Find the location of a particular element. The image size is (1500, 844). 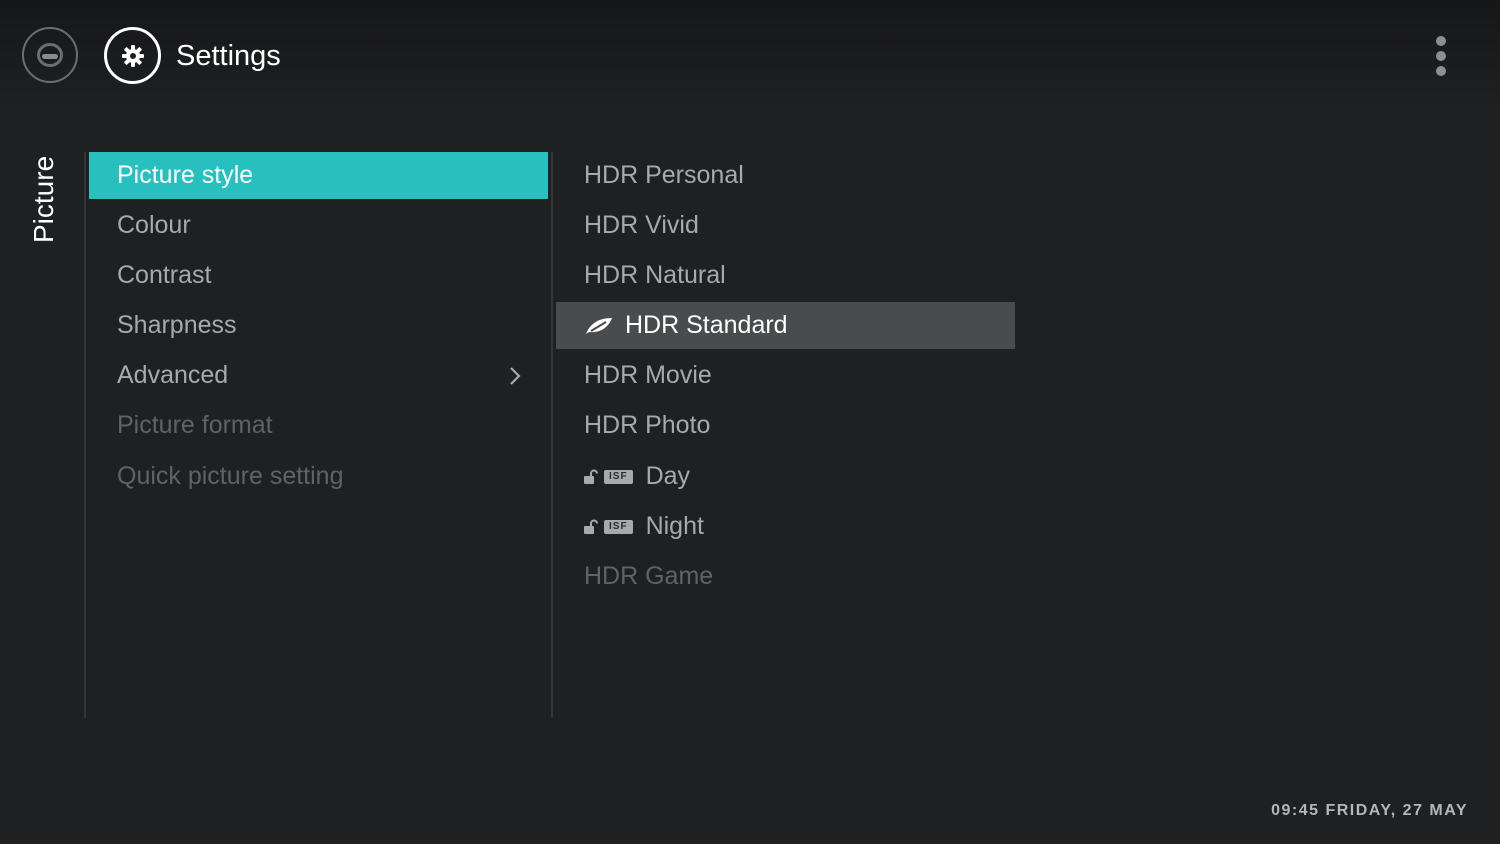

menu-item-label: Quick picture setting is located at coordinates (230, 476).